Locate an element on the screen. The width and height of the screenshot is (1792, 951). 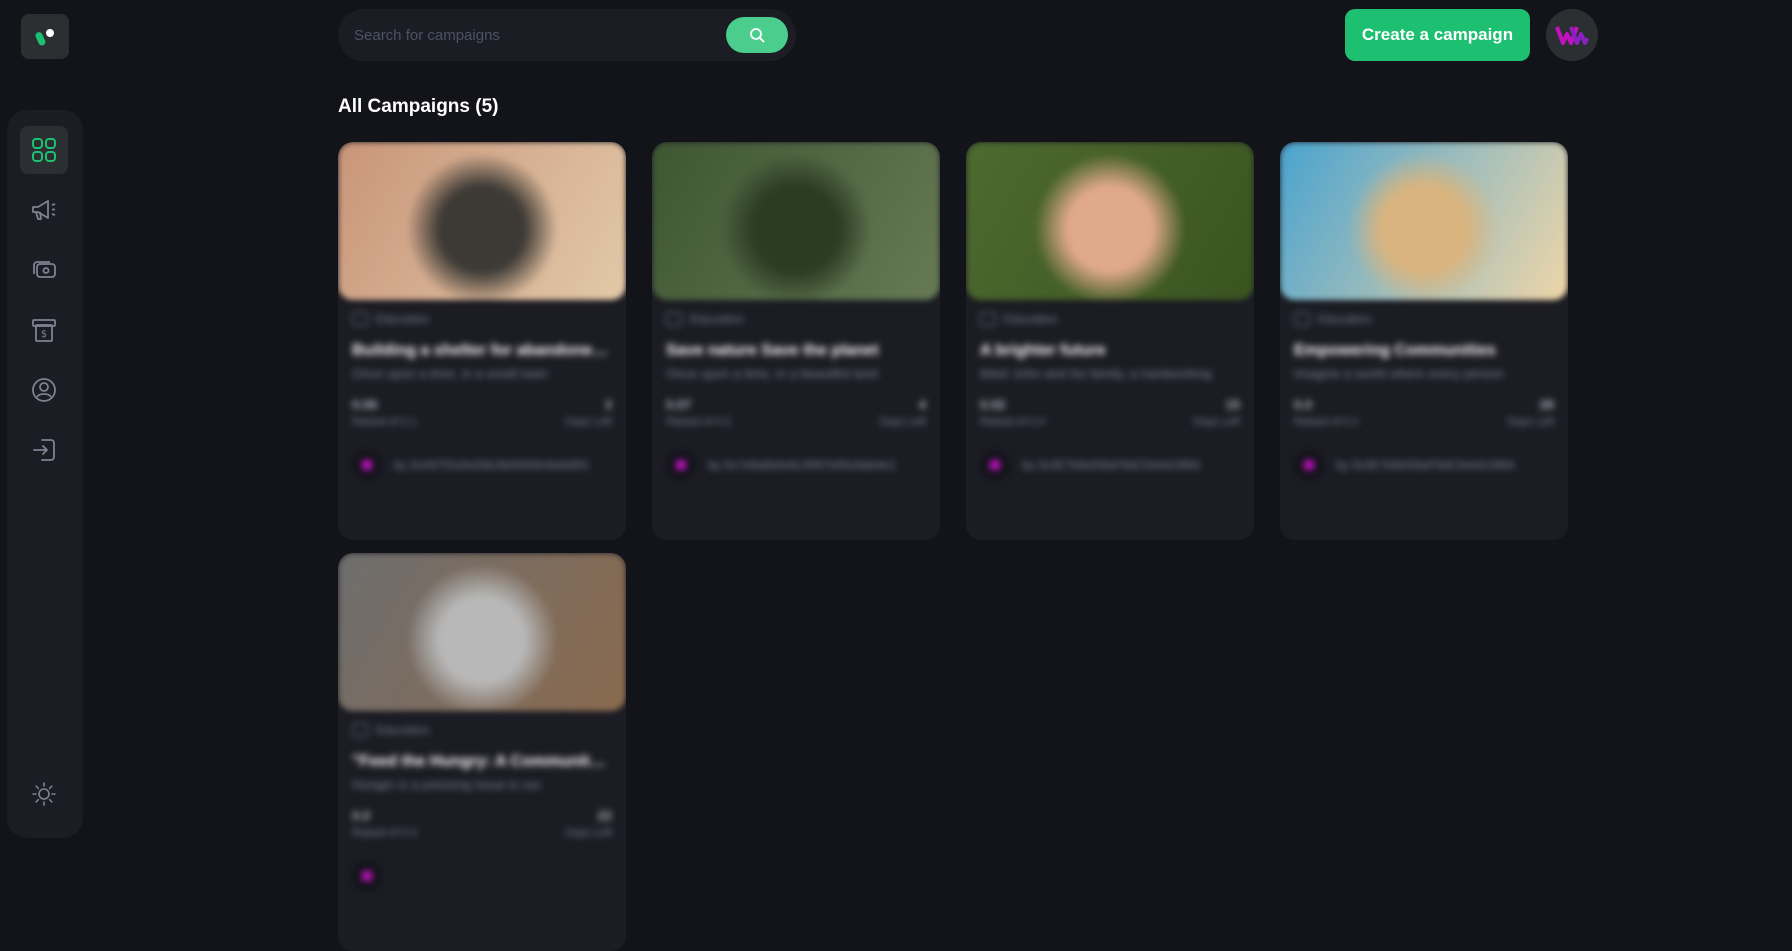
search-icon is located at coordinates (757, 35).